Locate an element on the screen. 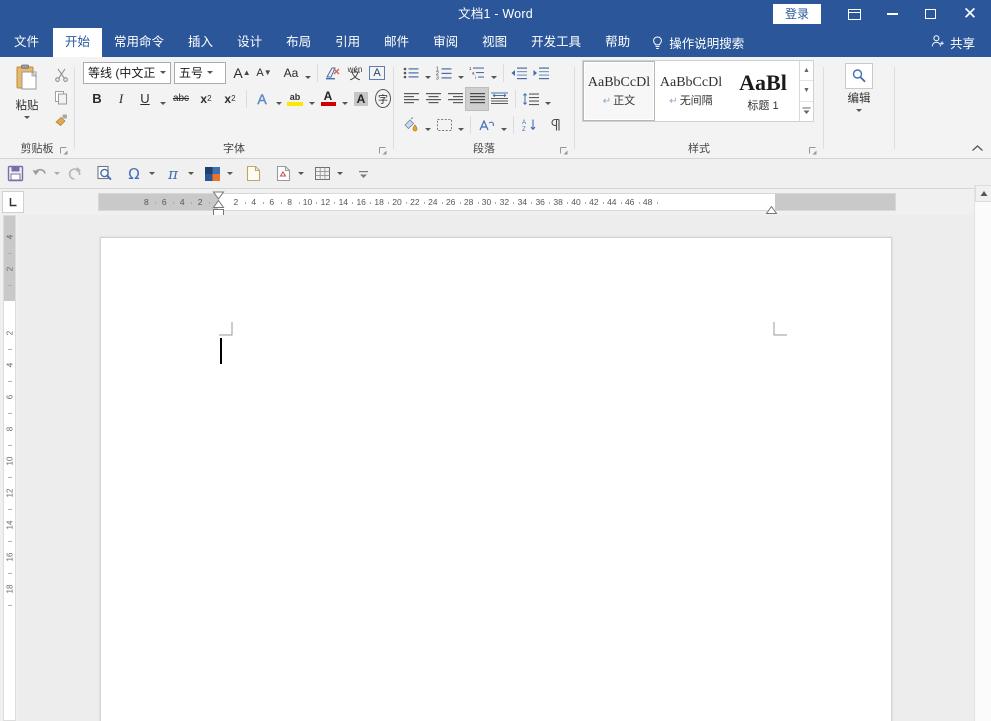  more-icon is located at coordinates (363, 174).